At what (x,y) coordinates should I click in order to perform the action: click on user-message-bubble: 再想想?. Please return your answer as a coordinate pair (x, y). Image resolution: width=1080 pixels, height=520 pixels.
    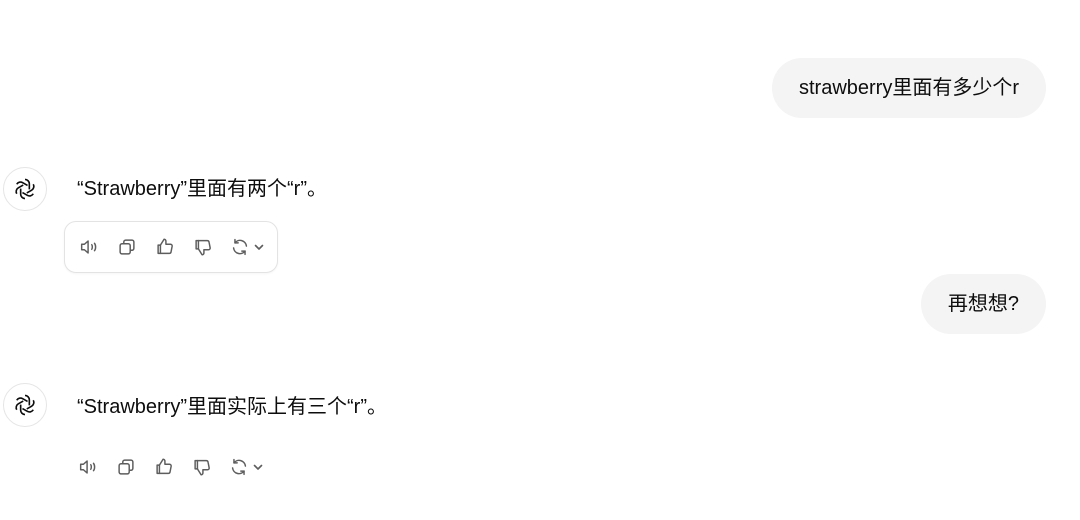
    Looking at the image, I should click on (983, 304).